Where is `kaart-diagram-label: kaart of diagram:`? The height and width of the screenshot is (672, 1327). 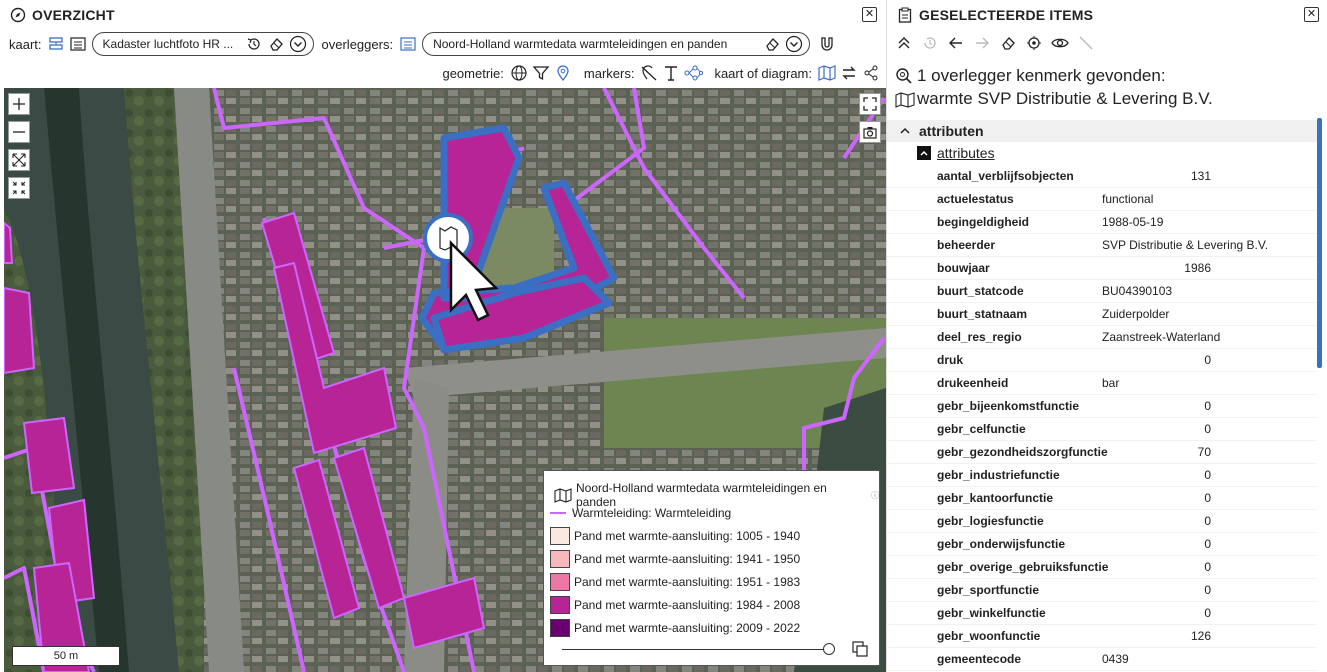 kaart-diagram-label: kaart of diagram: is located at coordinates (763, 73).